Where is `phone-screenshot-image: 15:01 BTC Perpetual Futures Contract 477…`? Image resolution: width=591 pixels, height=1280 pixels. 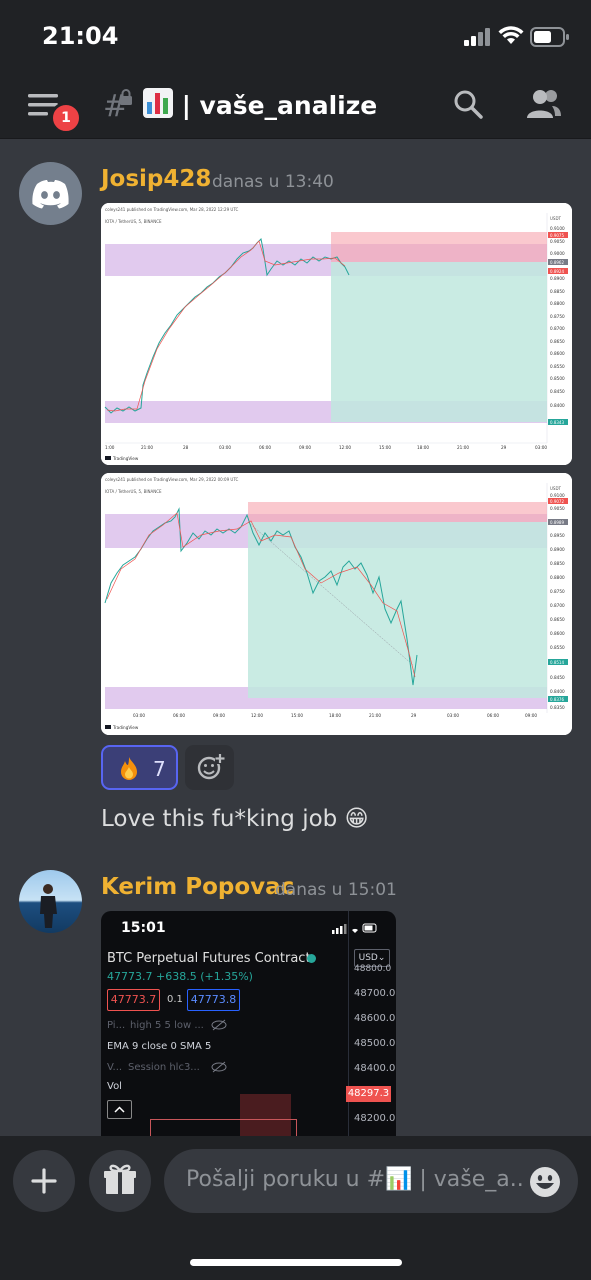
phone-screenshot-image: 15:01 BTC Perpetual Futures Contract 477… is located at coordinates (248, 1026).